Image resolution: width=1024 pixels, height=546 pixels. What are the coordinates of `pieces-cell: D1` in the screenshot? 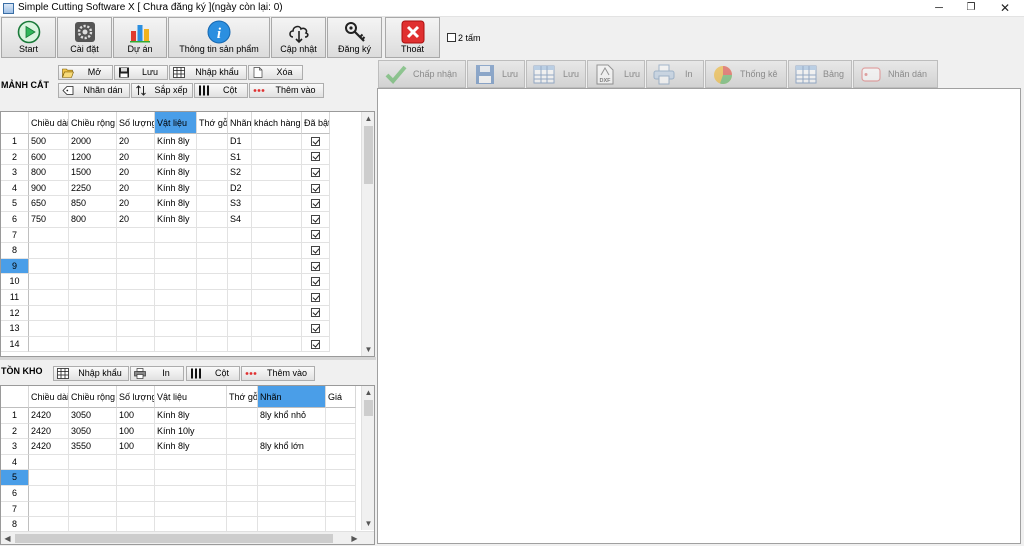 It's located at (240, 142).